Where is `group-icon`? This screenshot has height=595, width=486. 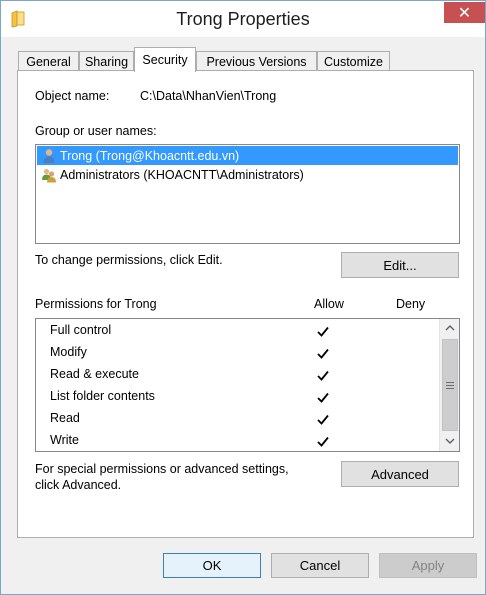 group-icon is located at coordinates (49, 175).